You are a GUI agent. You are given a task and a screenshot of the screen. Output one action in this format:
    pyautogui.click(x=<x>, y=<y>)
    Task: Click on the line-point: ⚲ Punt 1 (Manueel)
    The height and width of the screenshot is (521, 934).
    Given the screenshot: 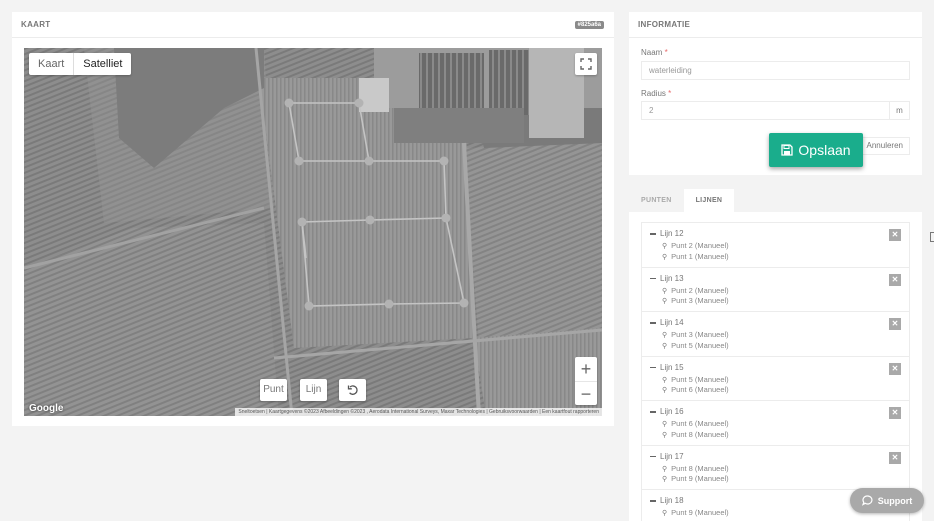 What is the action you would take?
    pyautogui.click(x=695, y=256)
    